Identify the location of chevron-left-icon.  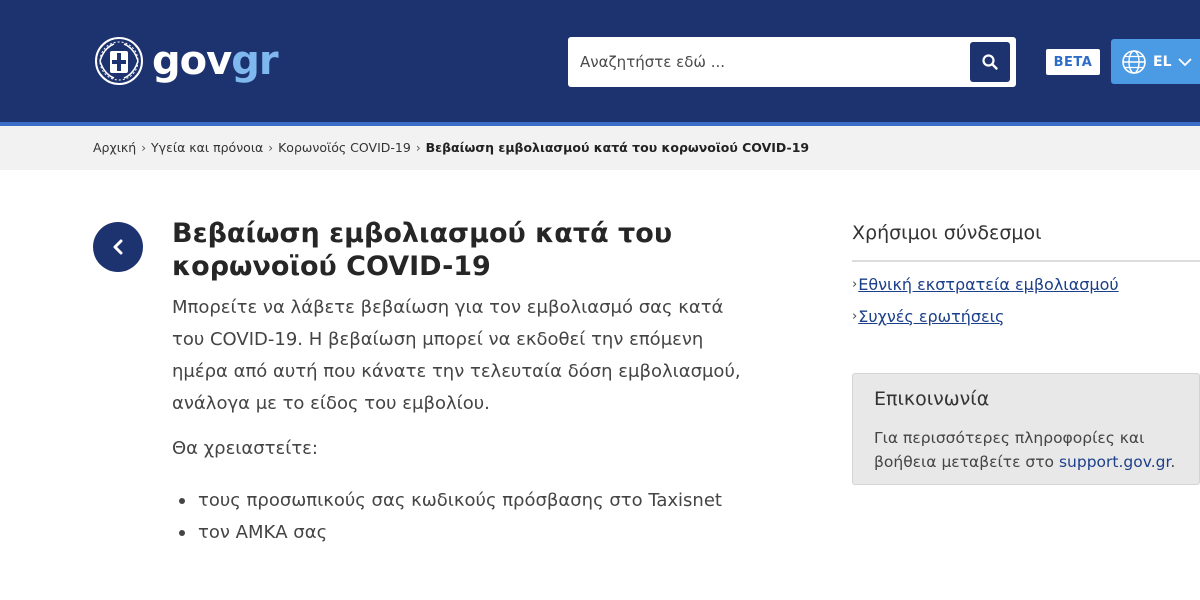
(118, 247).